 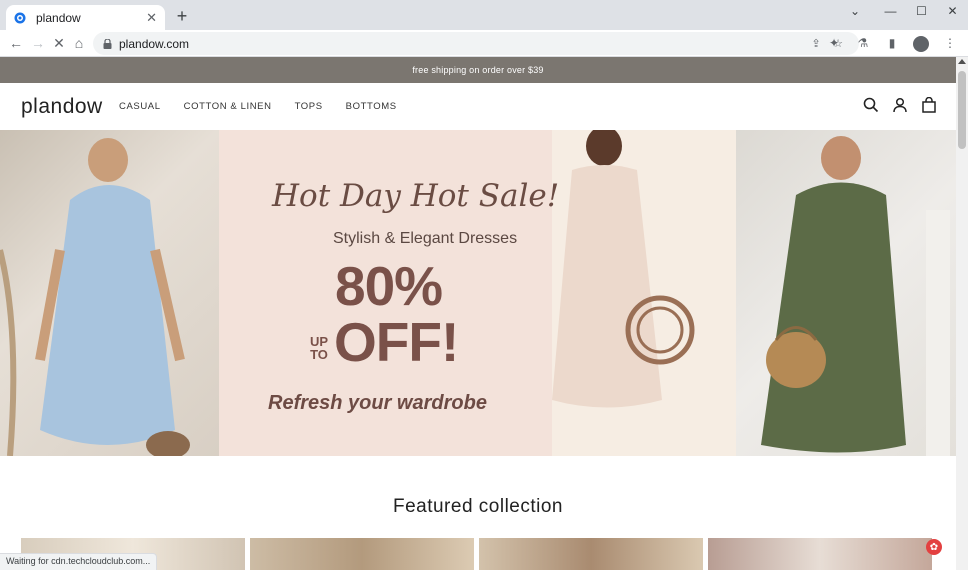 What do you see at coordinates (85, 17) in the screenshot?
I see `browser-tab: plandow ✕` at bounding box center [85, 17].